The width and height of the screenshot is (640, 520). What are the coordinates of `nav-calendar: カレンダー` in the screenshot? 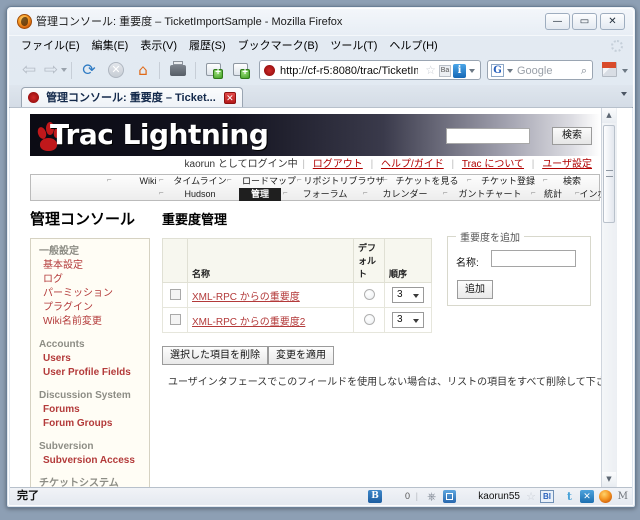 It's located at (405, 194).